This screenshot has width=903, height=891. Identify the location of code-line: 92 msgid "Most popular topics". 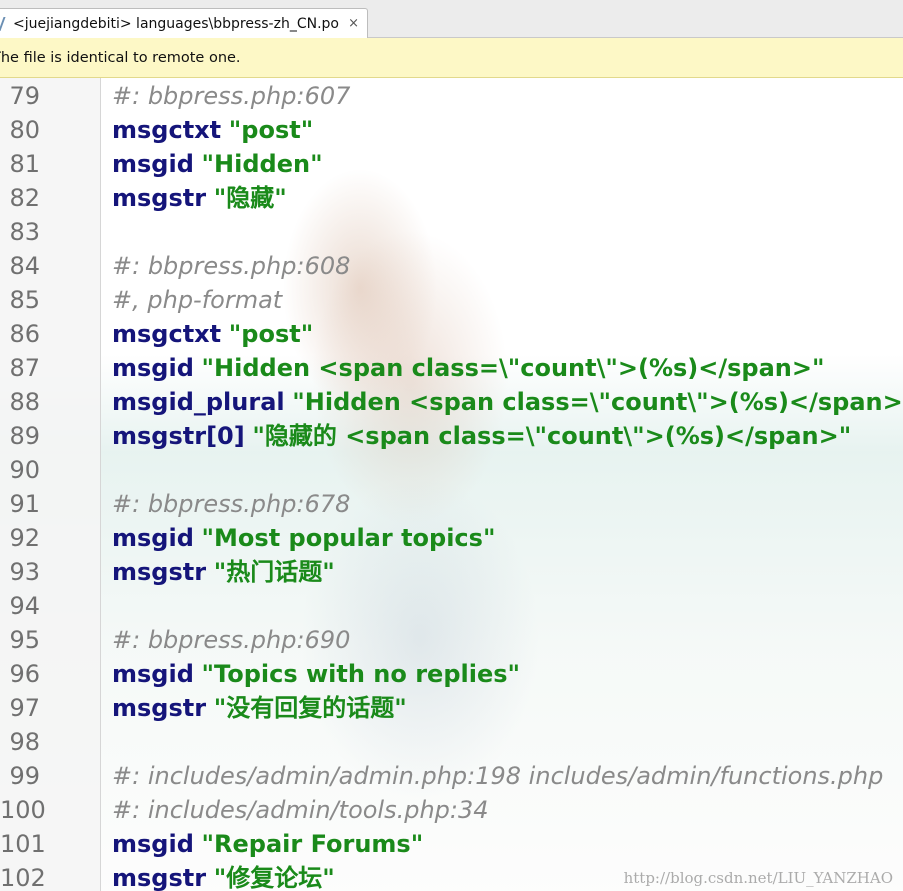
(451, 538).